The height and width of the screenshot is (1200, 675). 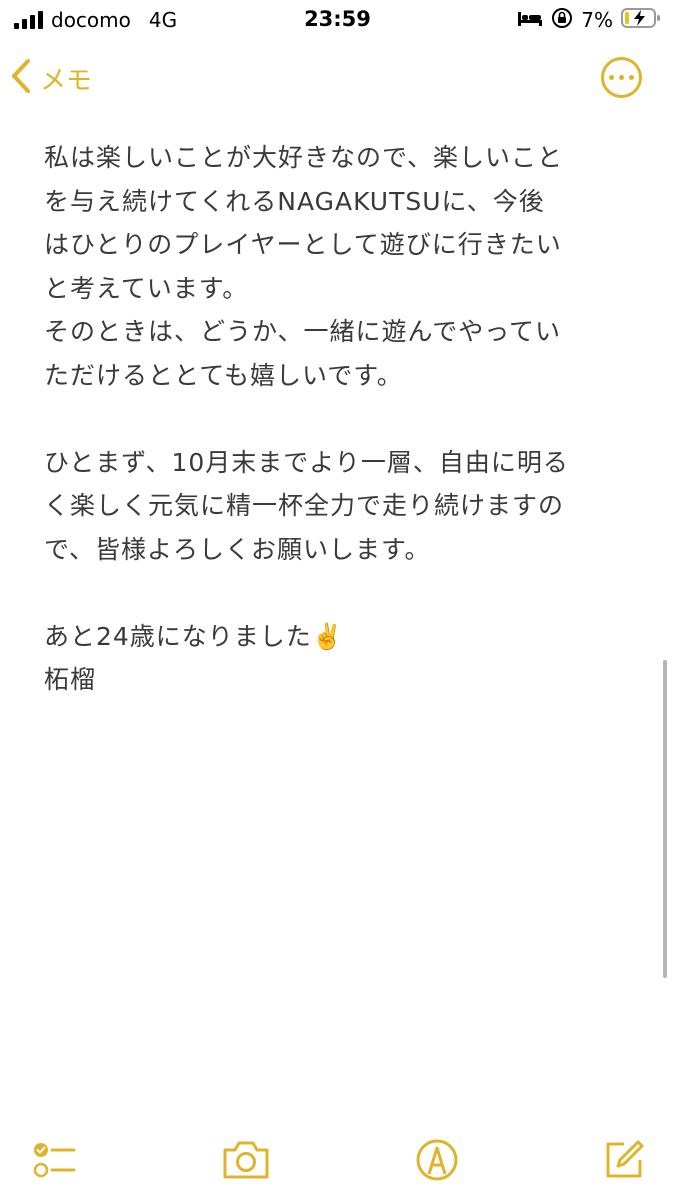 I want to click on note-line: はひとりのプレイヤーとして遊びに行きたい, so click(x=303, y=244).